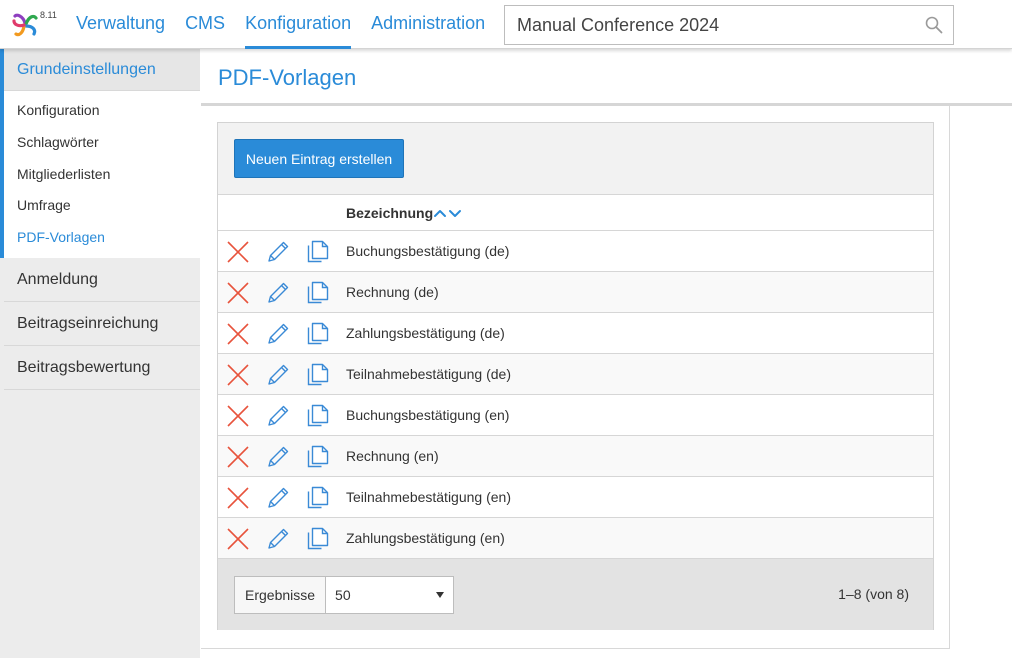 The height and width of the screenshot is (658, 1012). Describe the element at coordinates (427, 251) in the screenshot. I see `template-name: Buchungsbestätigung (de)` at that location.